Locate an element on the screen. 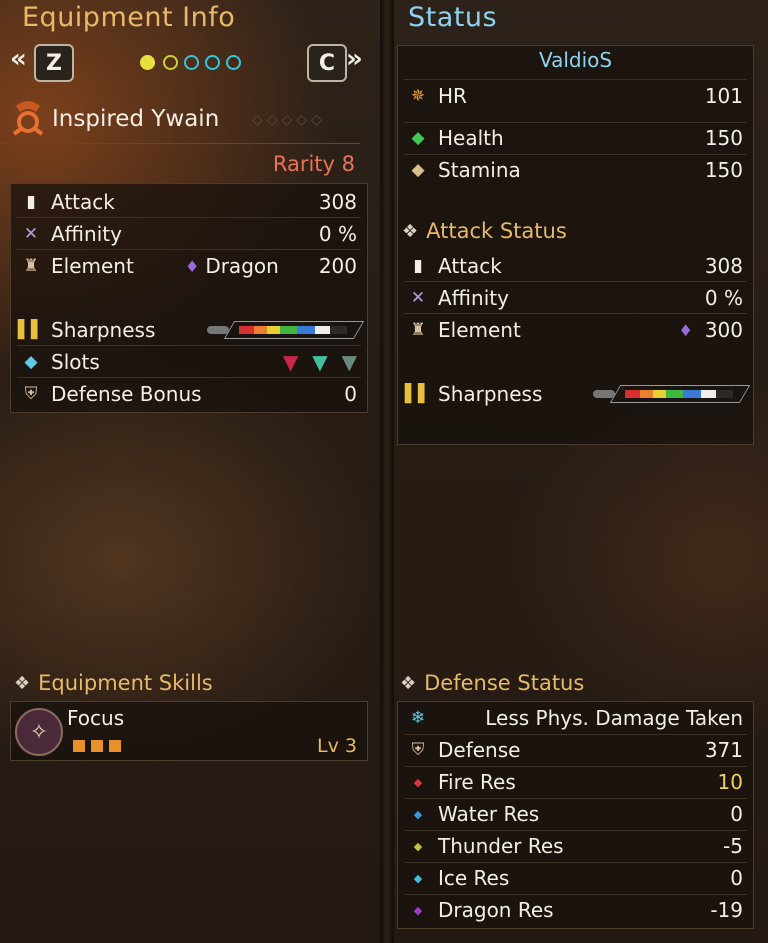  stat-row-element: ♜ Element ♦ Dragon 200 is located at coordinates (189, 266).